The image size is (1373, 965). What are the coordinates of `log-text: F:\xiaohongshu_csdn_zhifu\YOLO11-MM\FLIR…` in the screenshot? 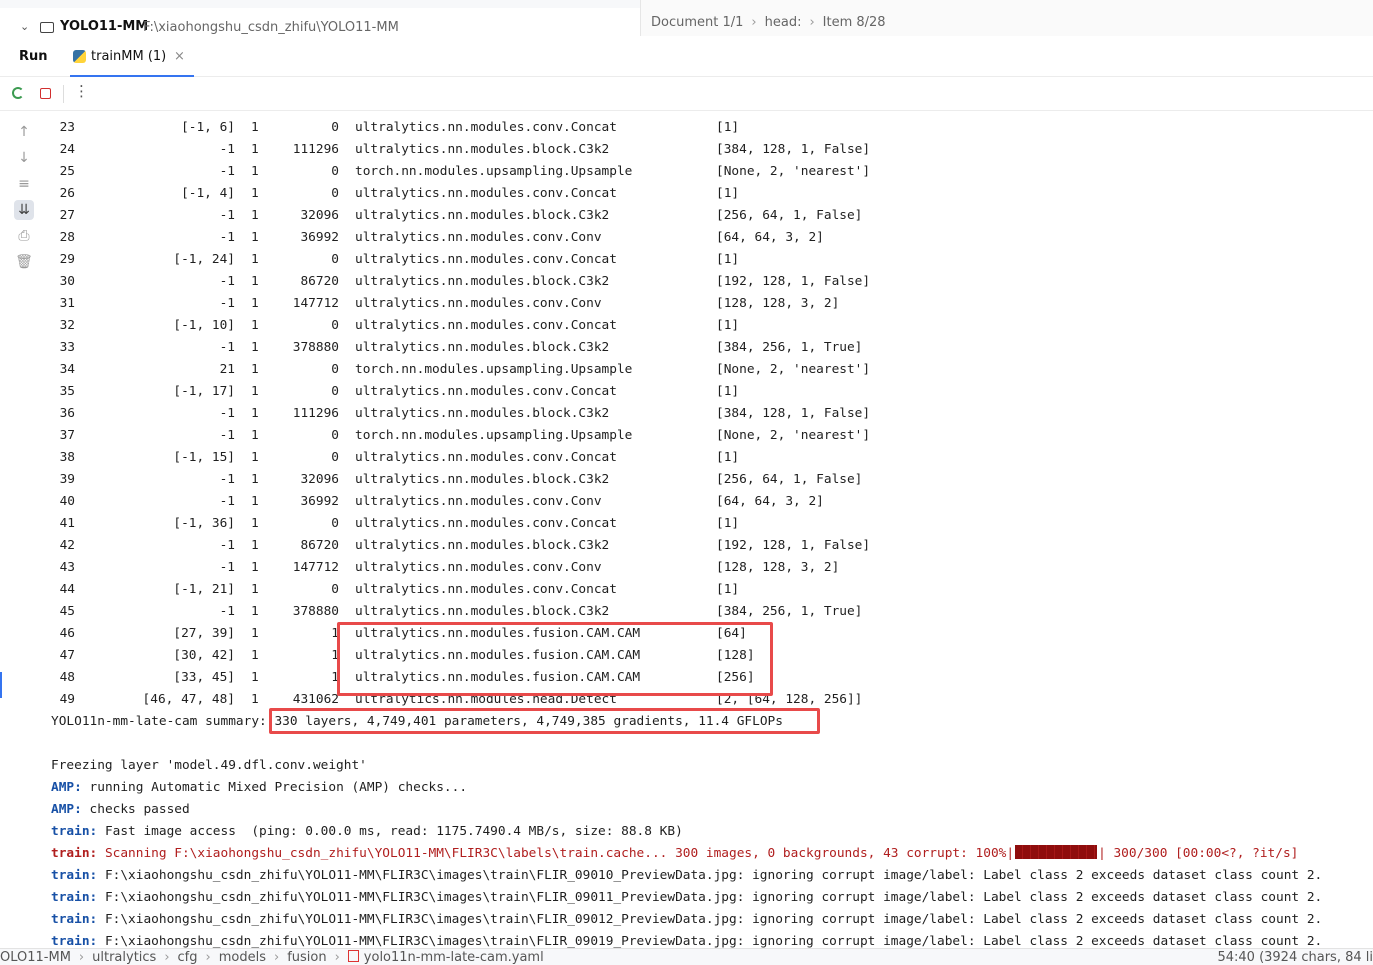 It's located at (710, 941).